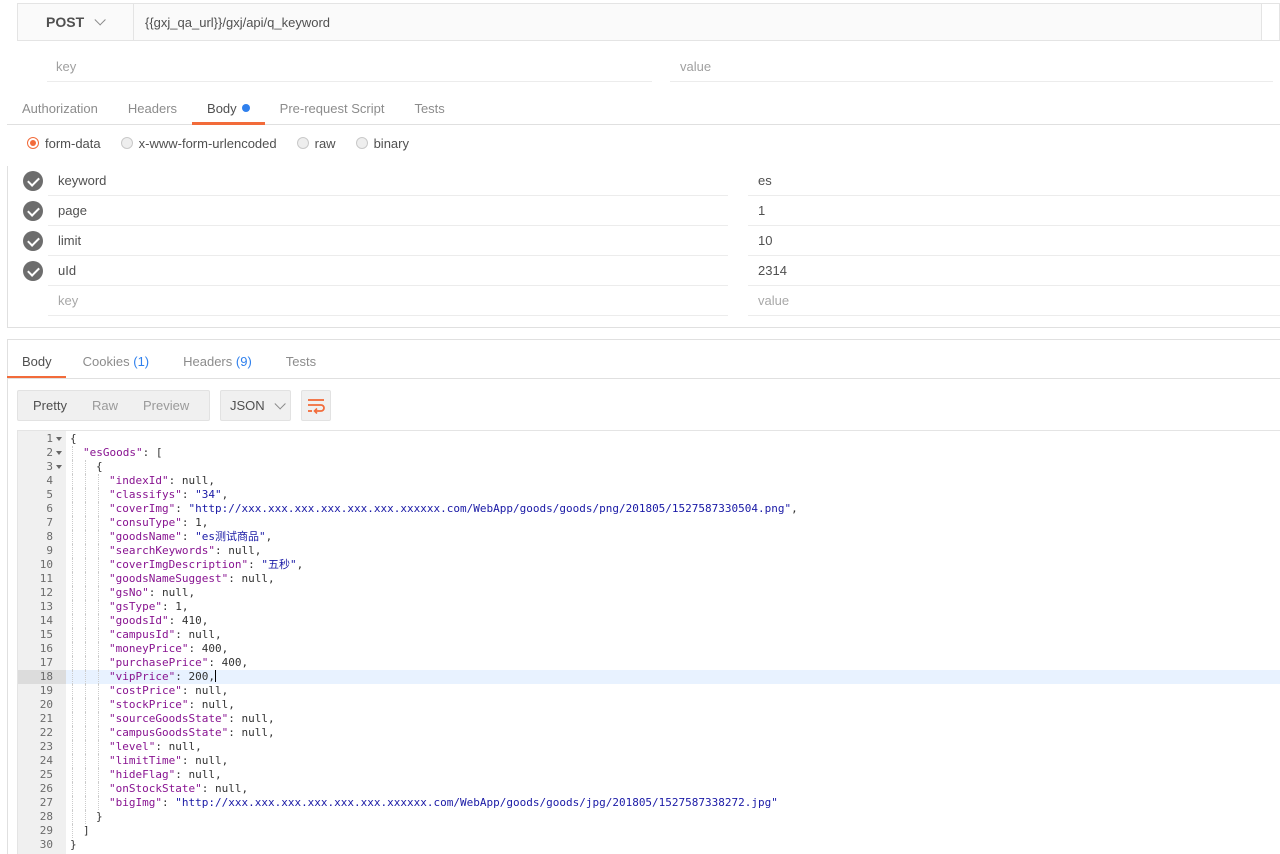  Describe the element at coordinates (649, 481) in the screenshot. I see `code-line: 4 "indexId": null,` at that location.